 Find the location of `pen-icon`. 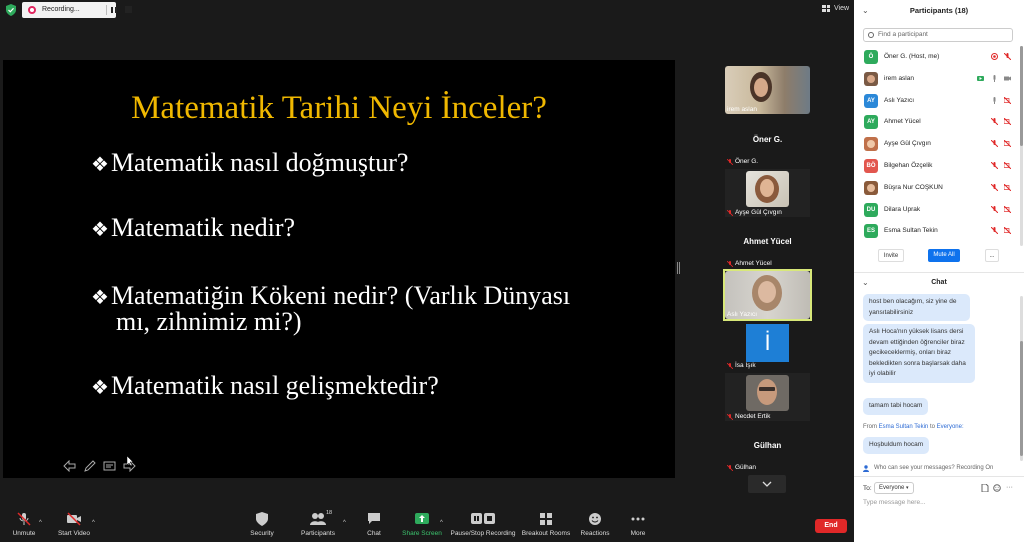

pen-icon is located at coordinates (89, 466).